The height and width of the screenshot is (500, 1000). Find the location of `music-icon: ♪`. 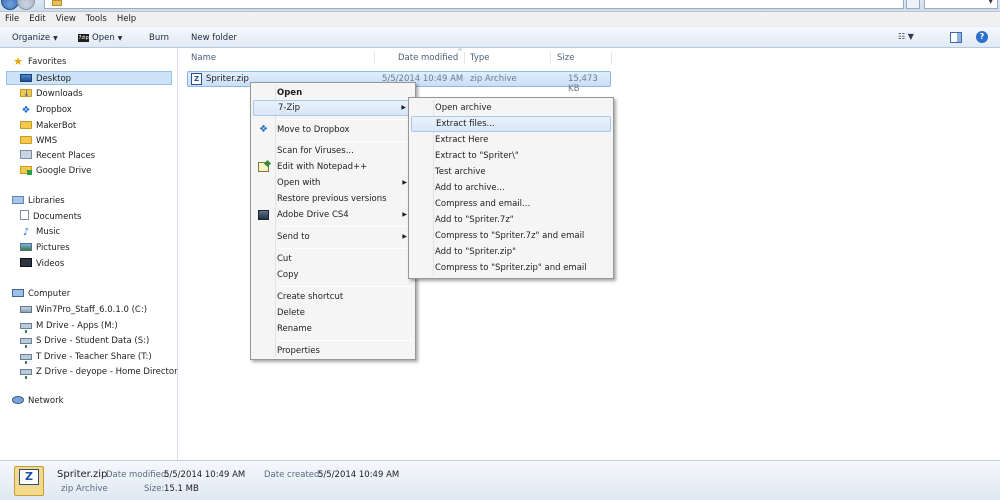

music-icon: ♪ is located at coordinates (26, 232).